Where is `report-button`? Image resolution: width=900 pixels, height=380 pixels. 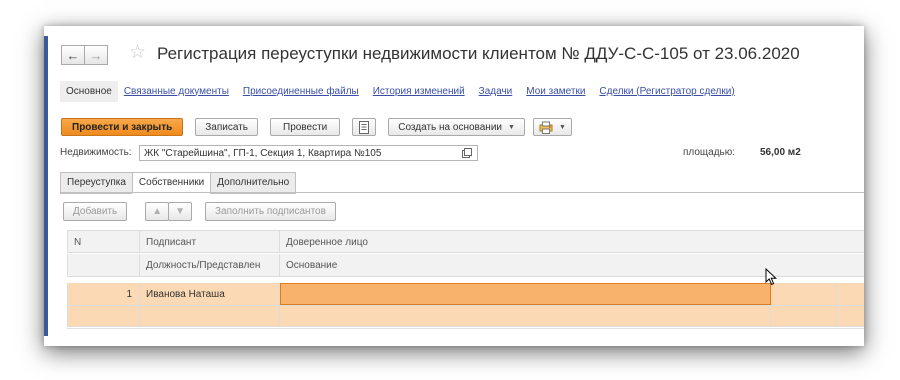
report-button is located at coordinates (364, 127).